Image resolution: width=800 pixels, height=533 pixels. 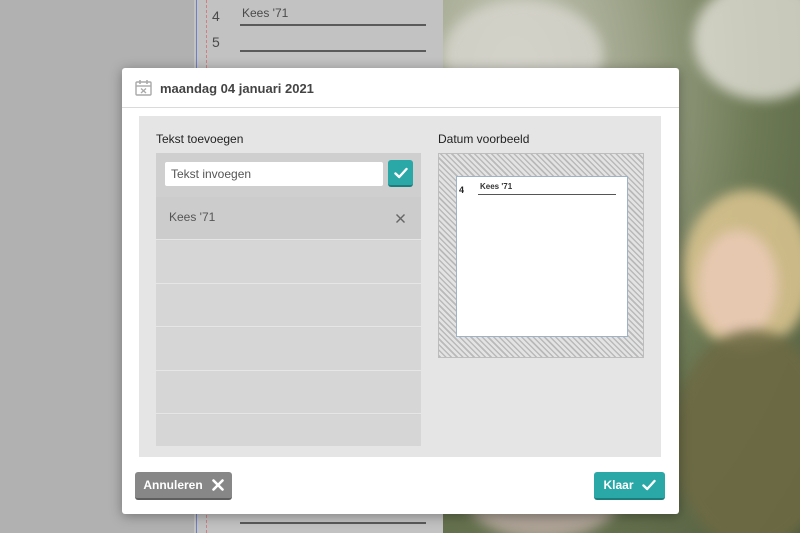 I want to click on list-item: Kees '71, so click(x=288, y=218).